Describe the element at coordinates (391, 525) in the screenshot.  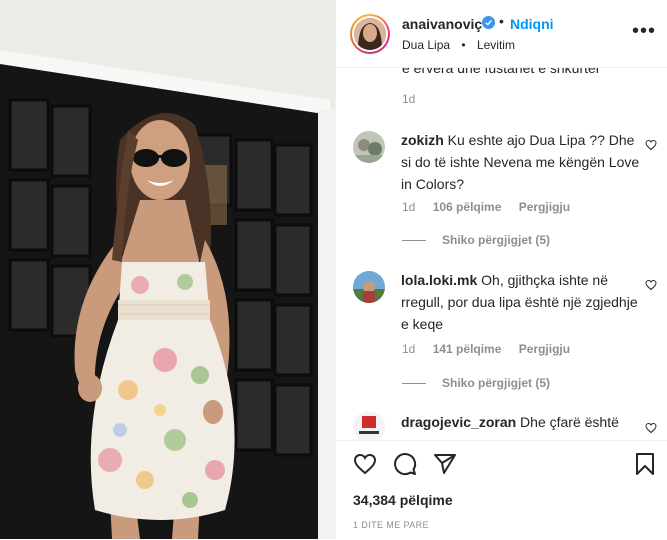
I see `post-time: 1 DITE ME PARE` at that location.